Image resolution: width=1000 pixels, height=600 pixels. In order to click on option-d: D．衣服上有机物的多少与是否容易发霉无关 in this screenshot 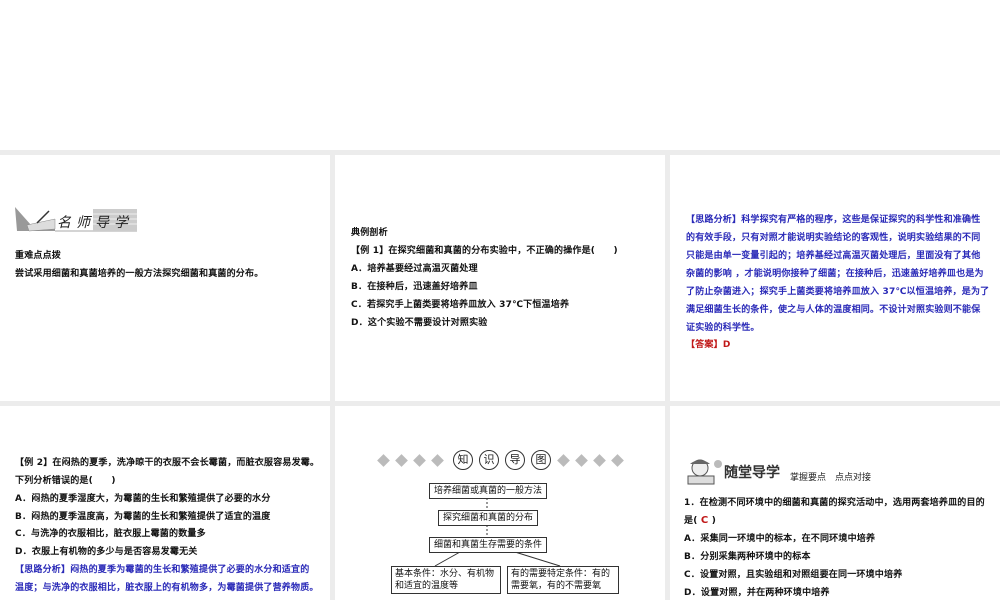, I will do `click(106, 552)`.